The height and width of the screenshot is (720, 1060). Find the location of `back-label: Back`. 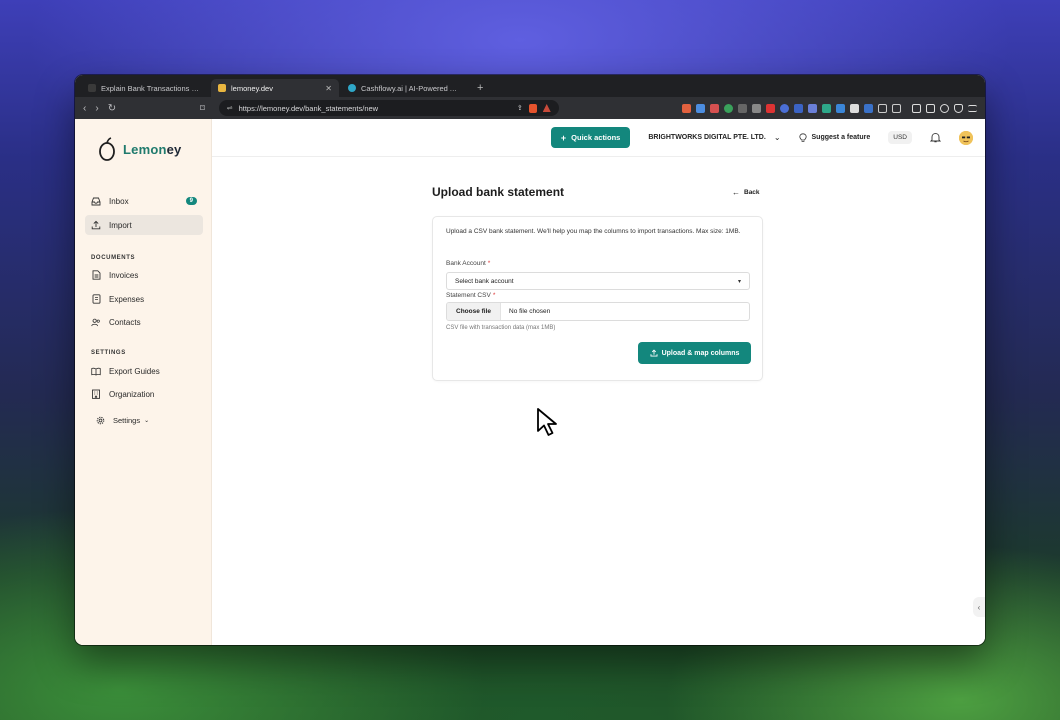

back-label: Back is located at coordinates (752, 192).